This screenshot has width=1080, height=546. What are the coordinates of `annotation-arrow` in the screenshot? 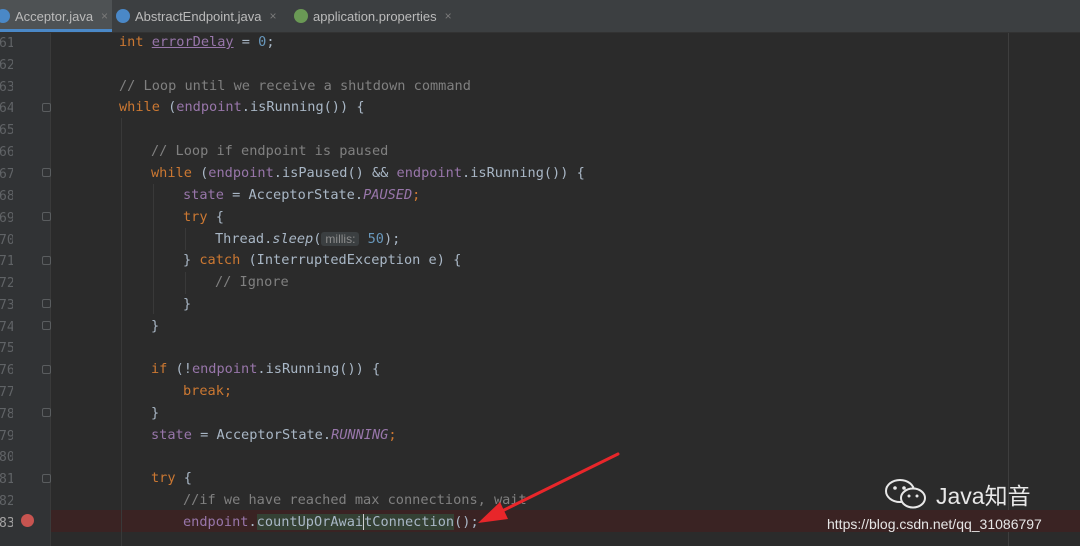 It's located at (549, 487).